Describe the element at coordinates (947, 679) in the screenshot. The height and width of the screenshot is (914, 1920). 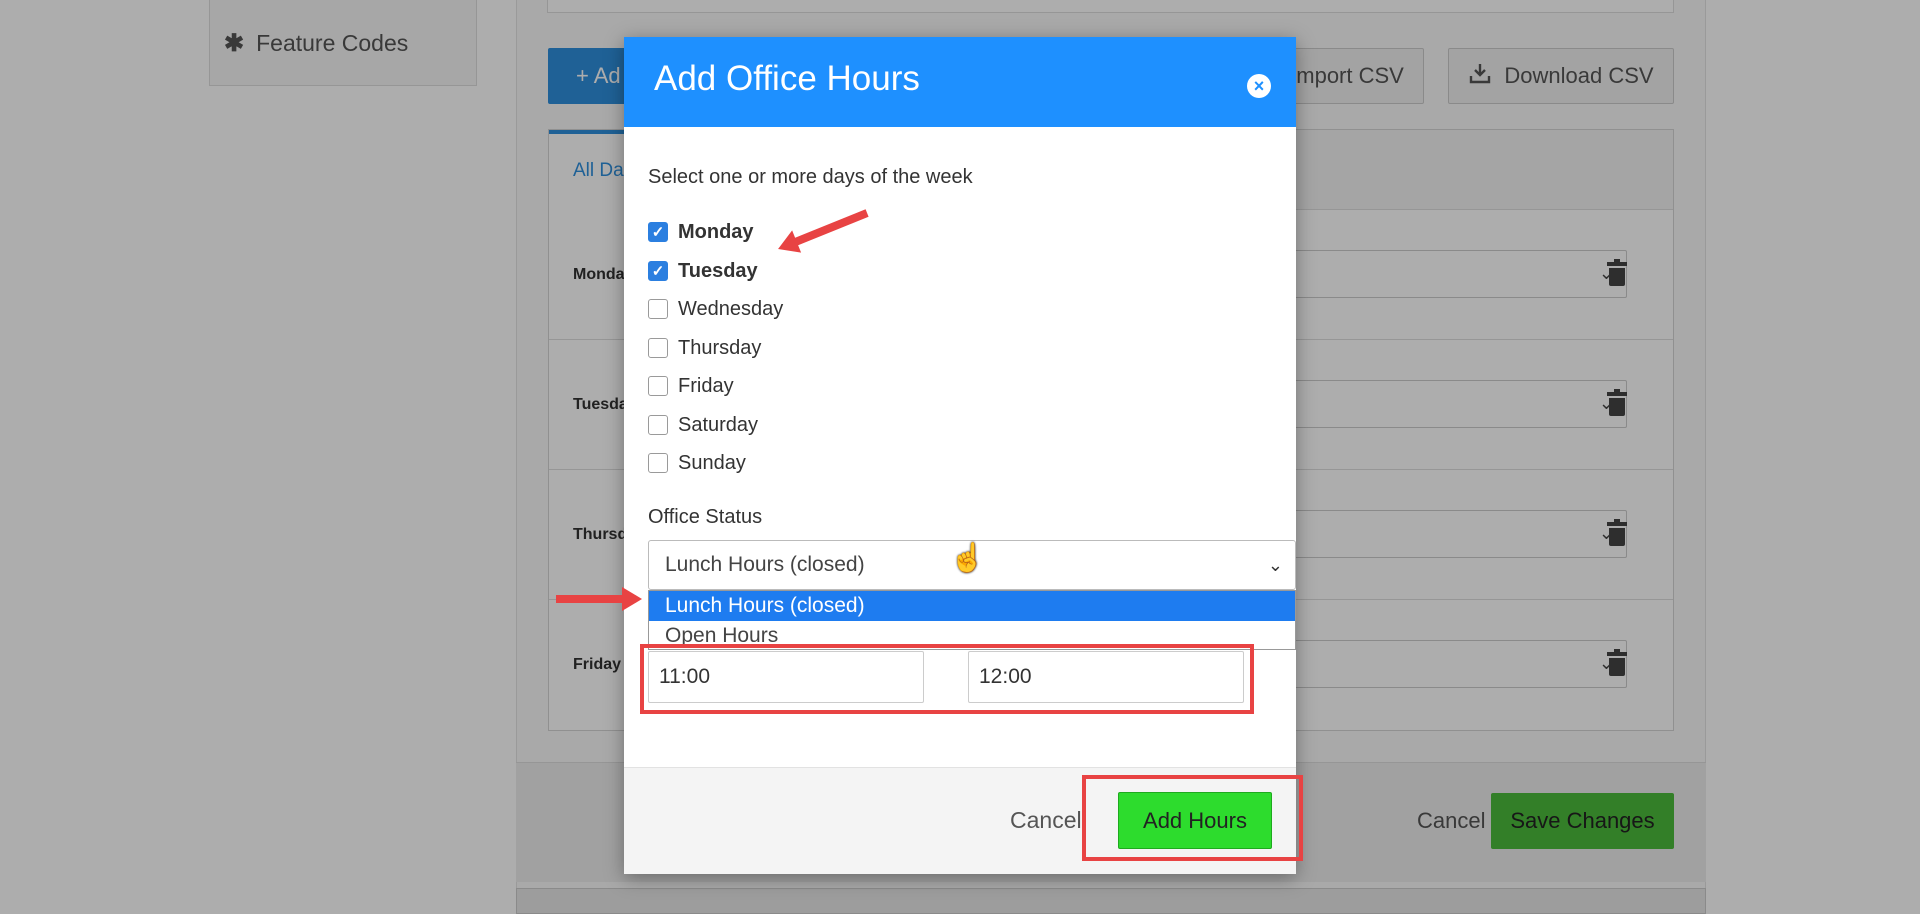
I see `time-inputs-highlight` at that location.